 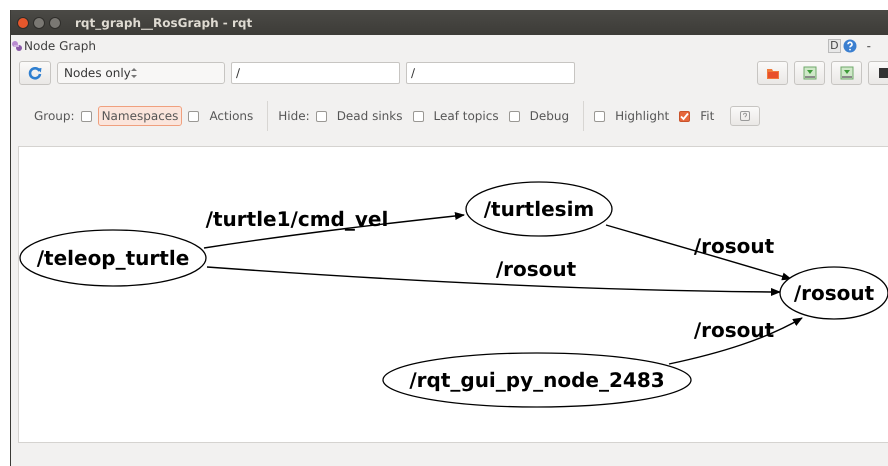 I want to click on checkbox-label: Dead sinks, so click(x=369, y=116).